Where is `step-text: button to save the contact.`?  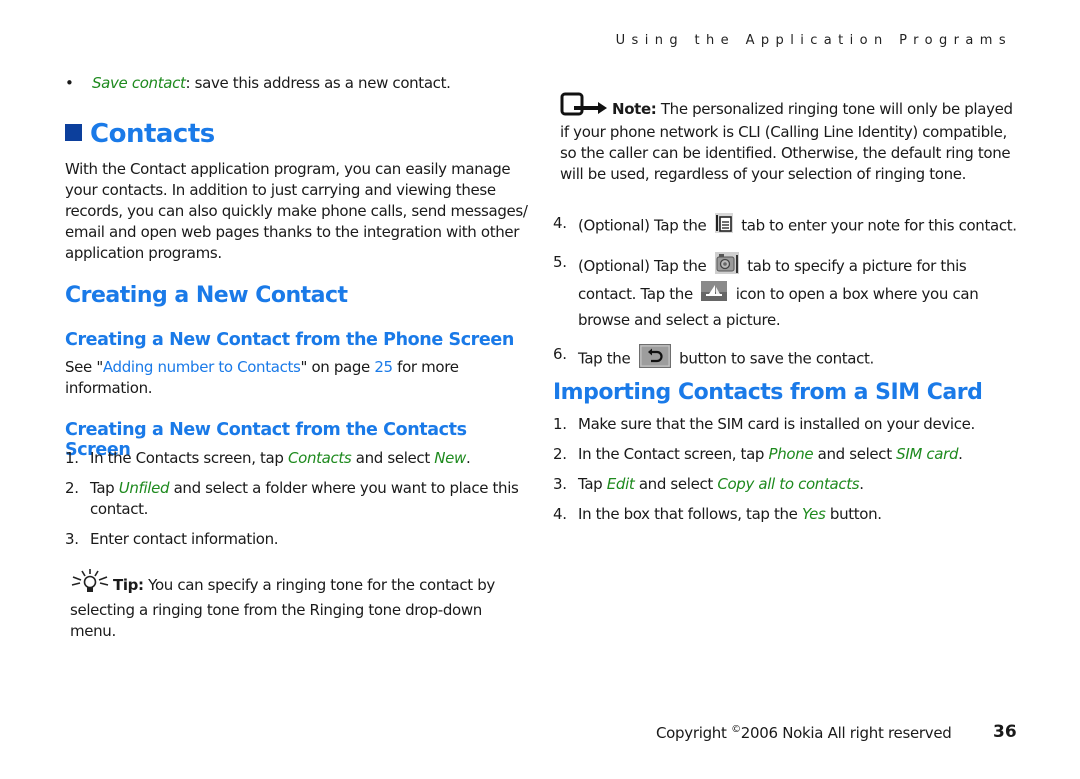 step-text: button to save the contact. is located at coordinates (776, 358).